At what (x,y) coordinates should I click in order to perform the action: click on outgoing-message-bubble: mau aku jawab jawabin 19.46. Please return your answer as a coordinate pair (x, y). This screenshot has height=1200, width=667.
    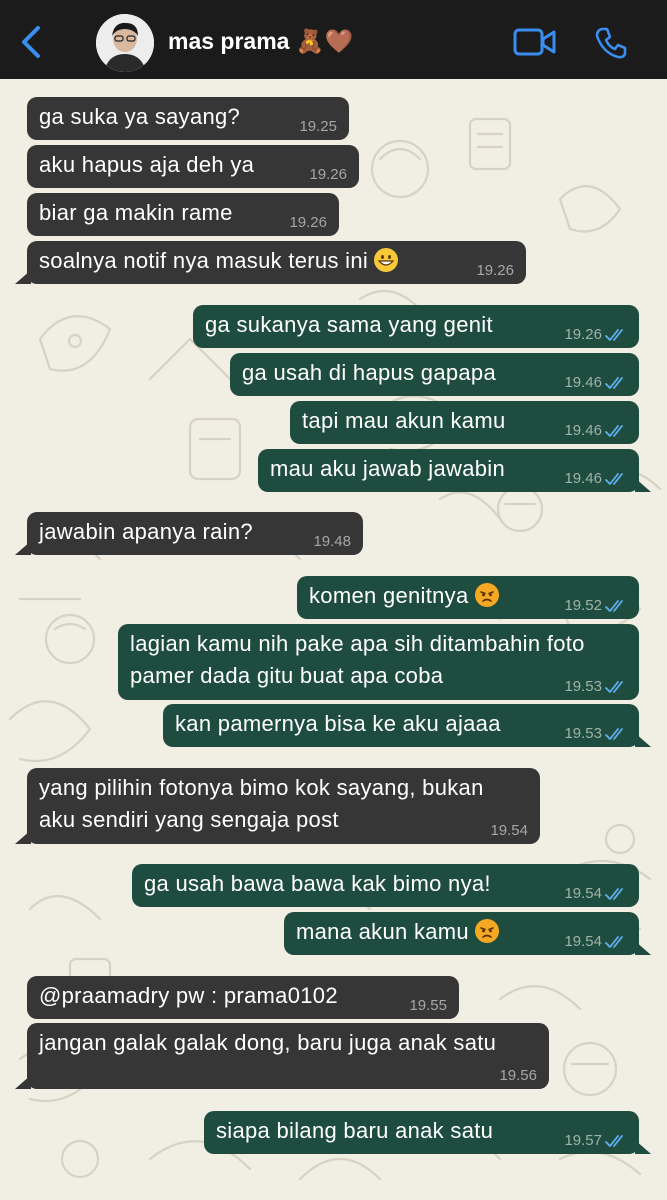
    Looking at the image, I should click on (454, 470).